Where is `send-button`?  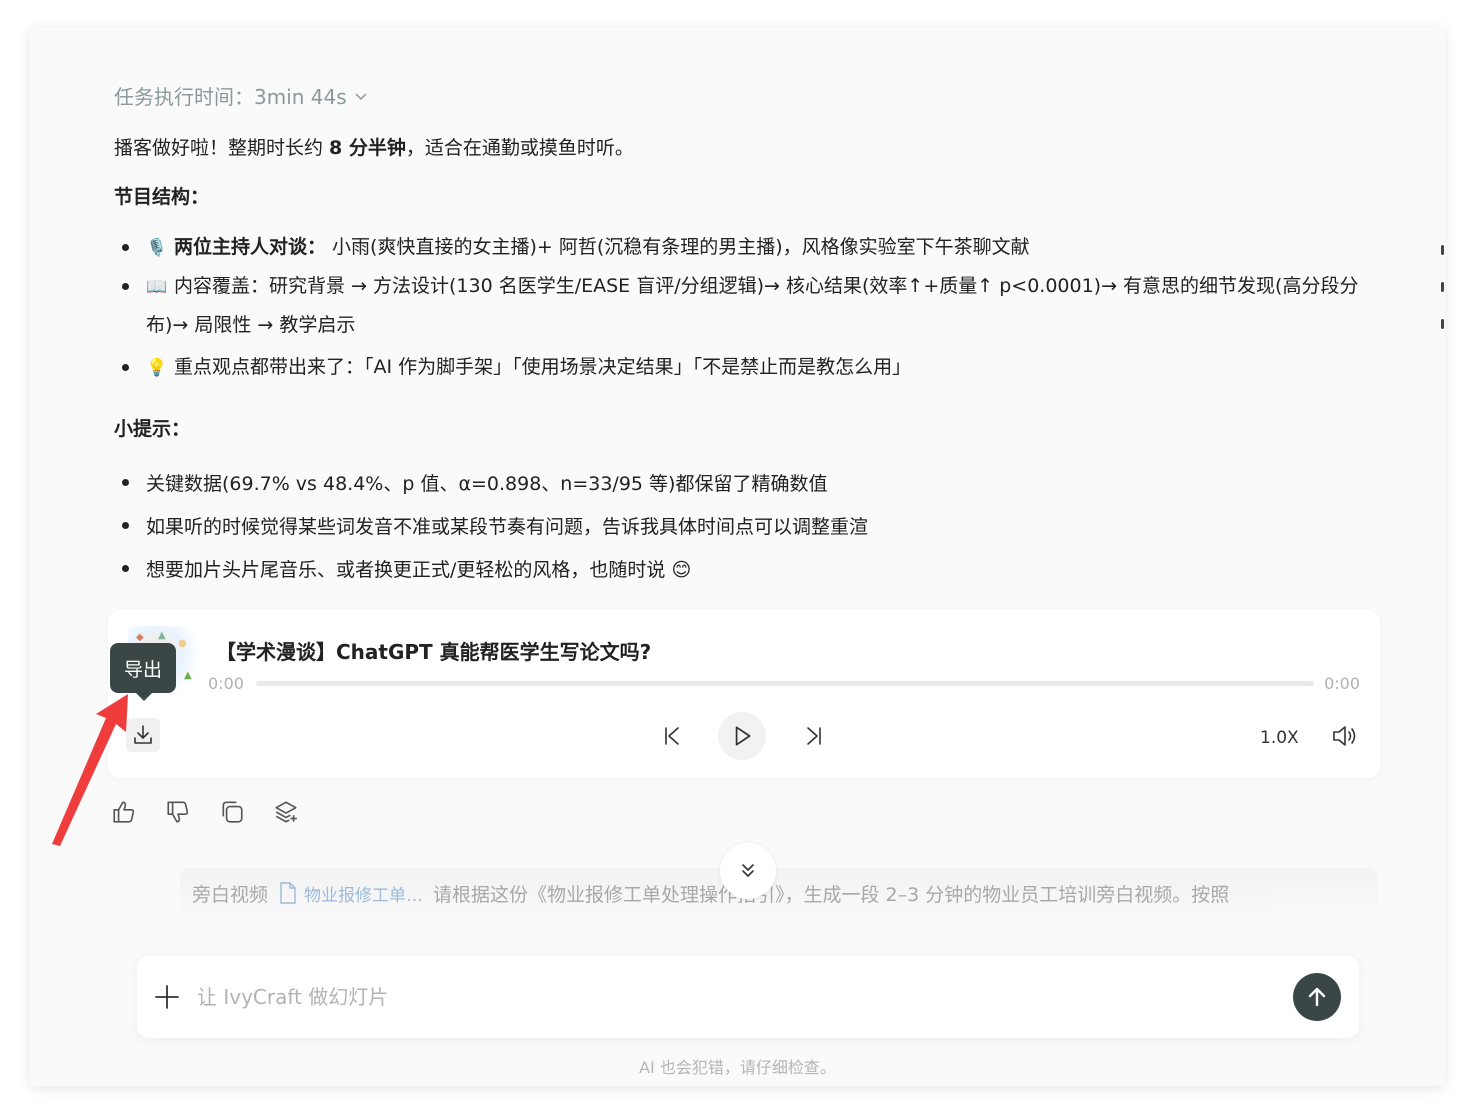
send-button is located at coordinates (1317, 997).